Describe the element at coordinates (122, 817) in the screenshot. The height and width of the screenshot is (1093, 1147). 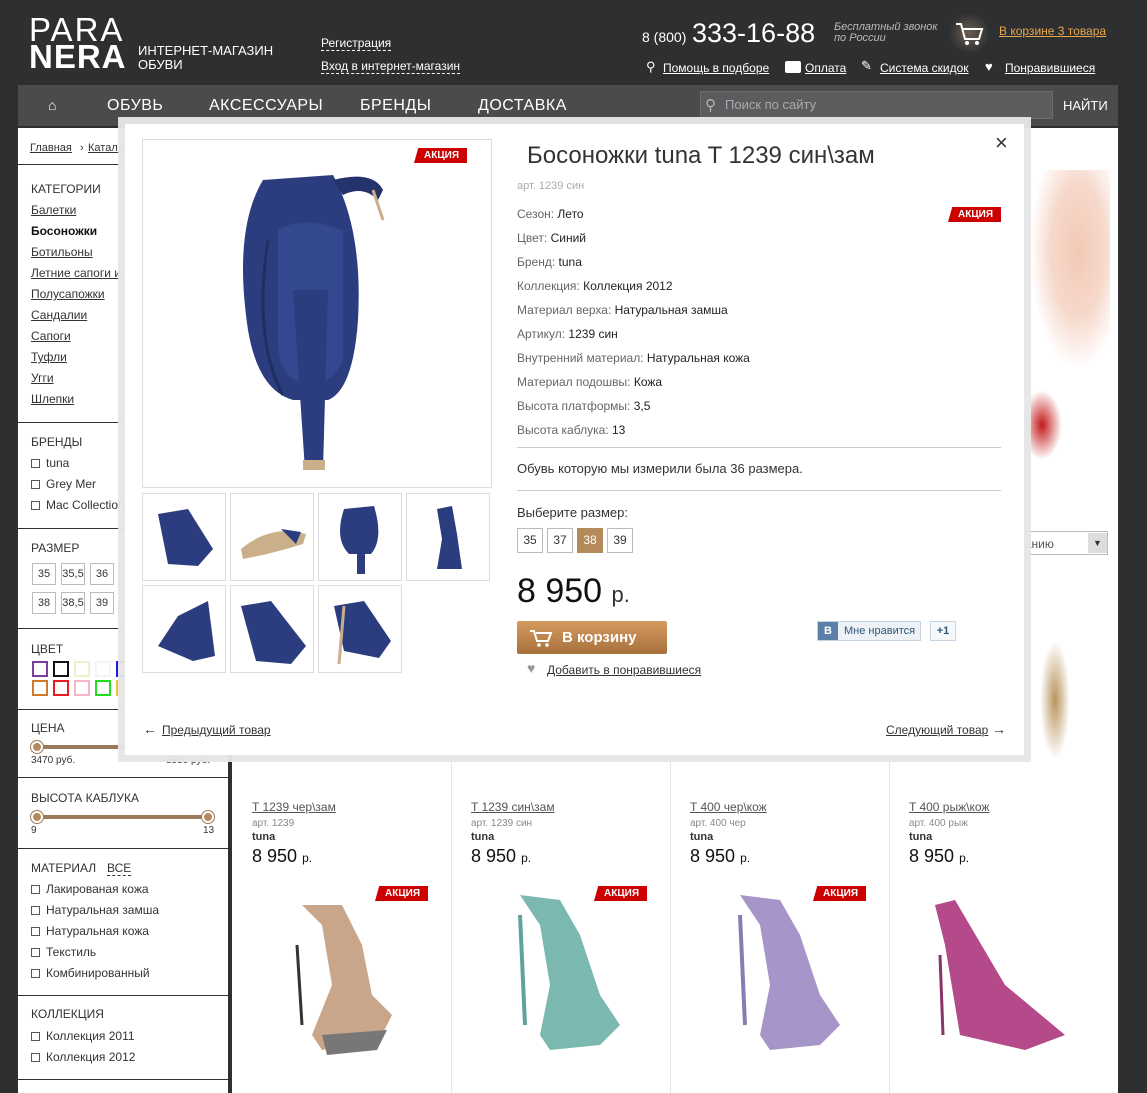
I see `heel-slider-track` at that location.